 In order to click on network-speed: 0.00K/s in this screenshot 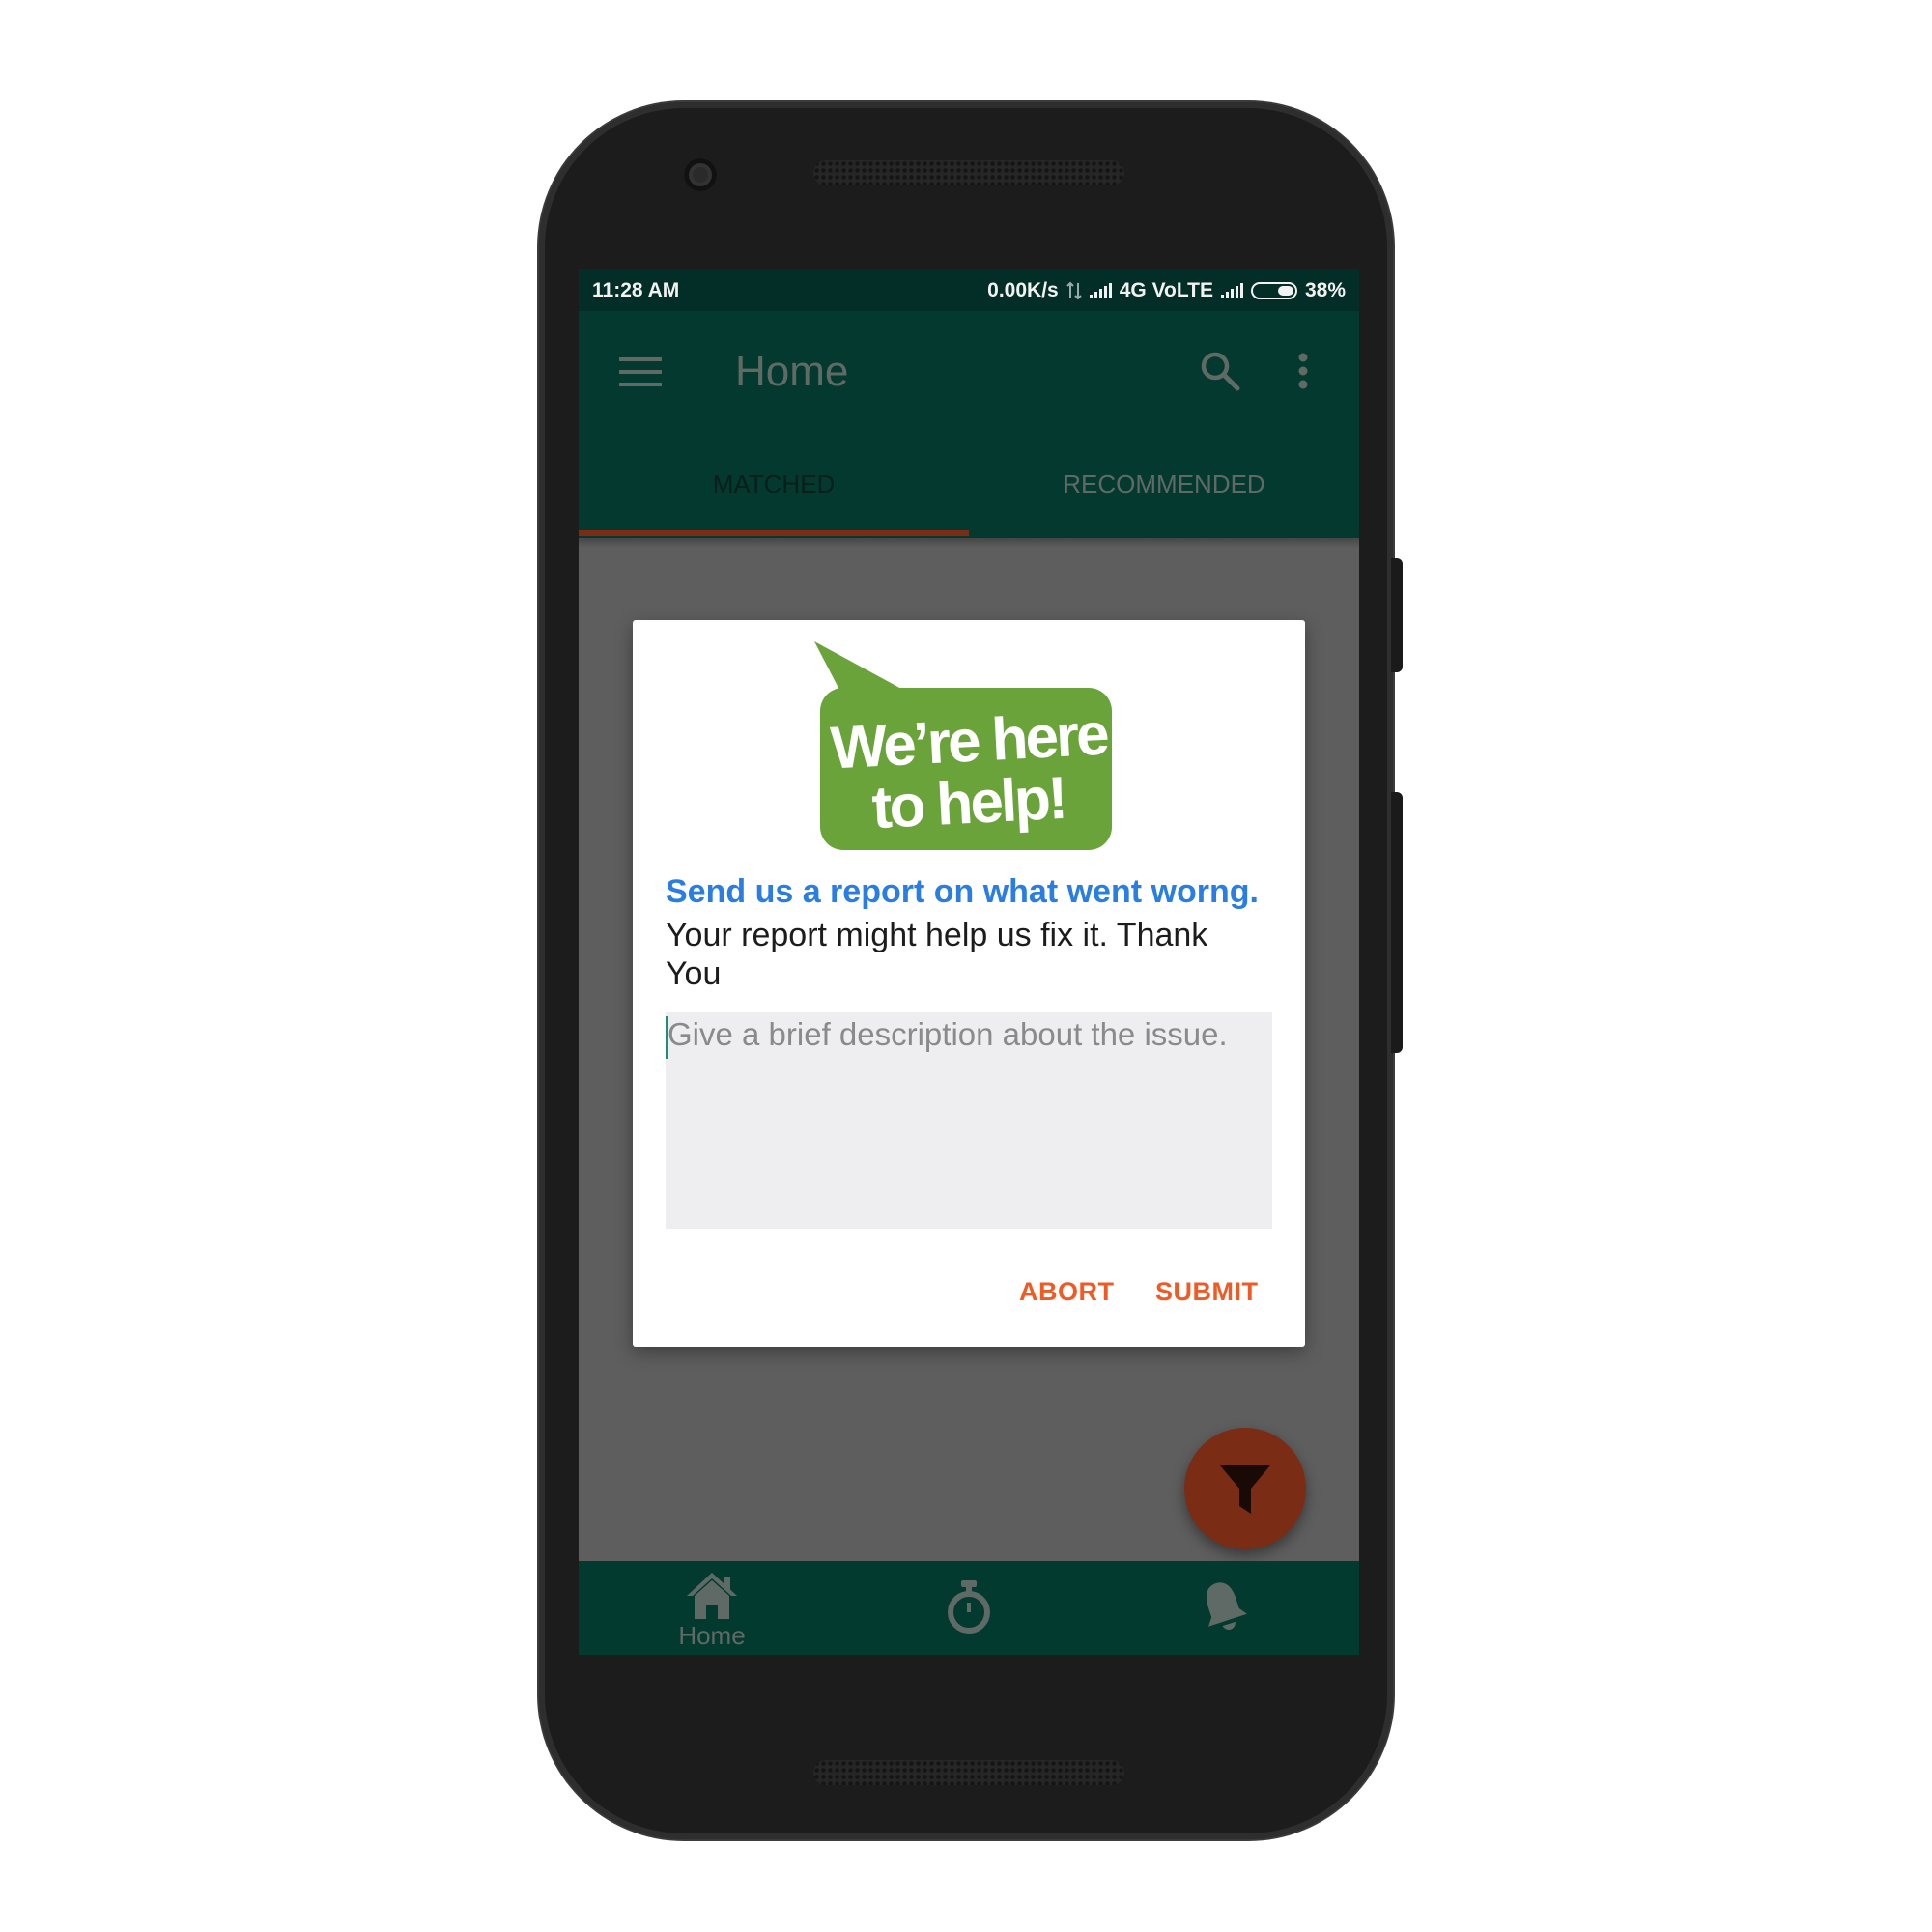, I will do `click(1023, 290)`.